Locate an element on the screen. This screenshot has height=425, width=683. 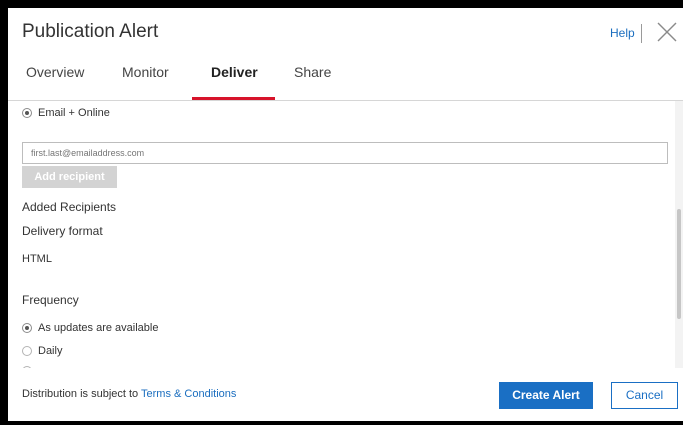
frequency-option-as-updates: As updates are available is located at coordinates (90, 328).